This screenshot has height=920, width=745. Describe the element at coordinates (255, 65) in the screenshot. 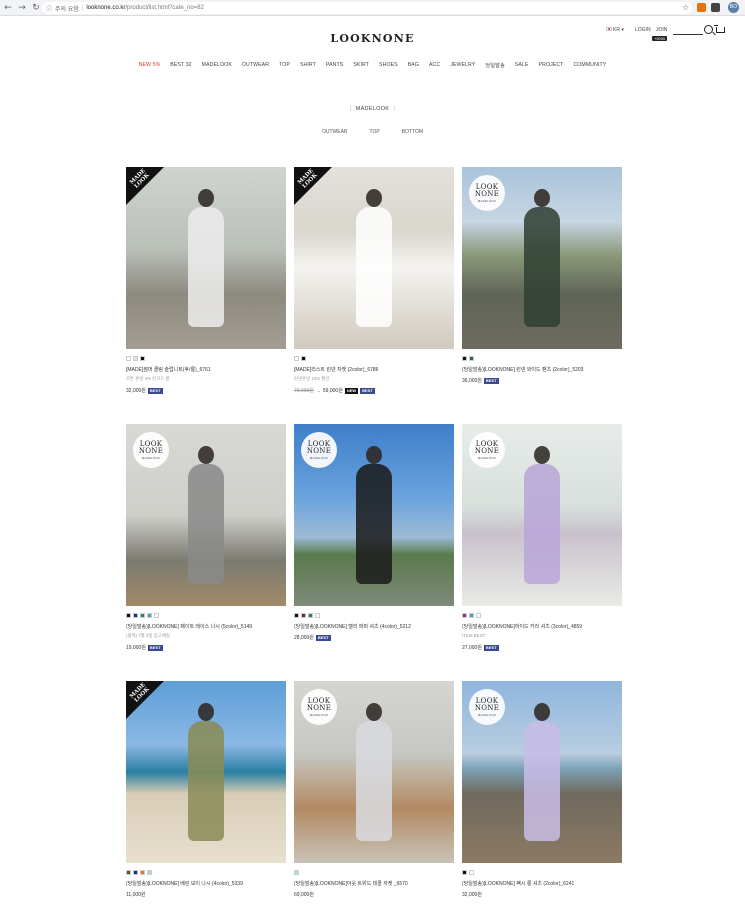

I see `menu-item-outwear: OUTWEAR` at that location.